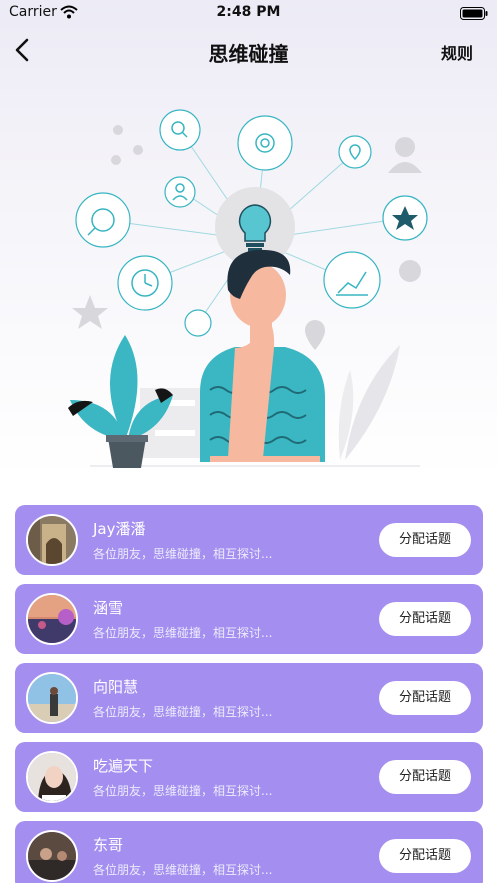  I want to click on list-item: Jay潘潘 各位朋友，思维碰撞，相互探讨... 分配话题, so click(249, 540).